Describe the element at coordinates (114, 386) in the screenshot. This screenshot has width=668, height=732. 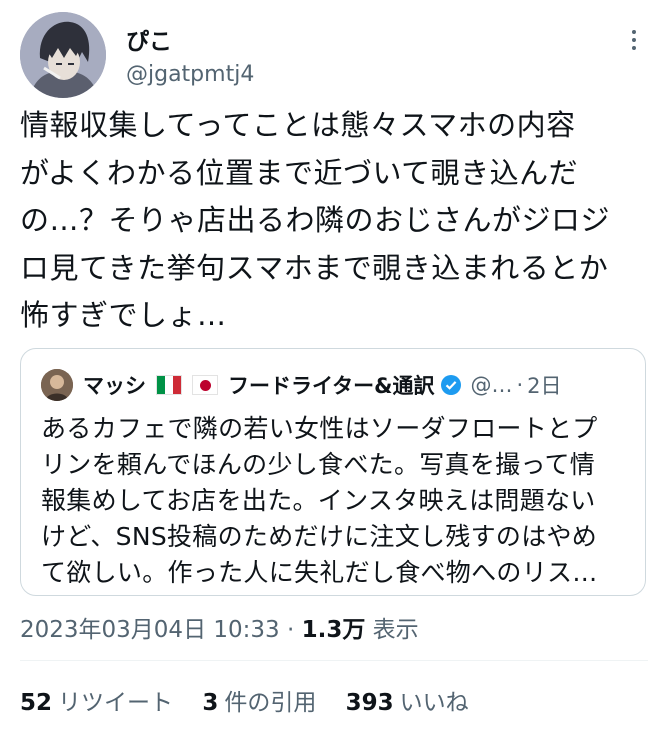
I see `quoted-author-name: マッシ` at that location.